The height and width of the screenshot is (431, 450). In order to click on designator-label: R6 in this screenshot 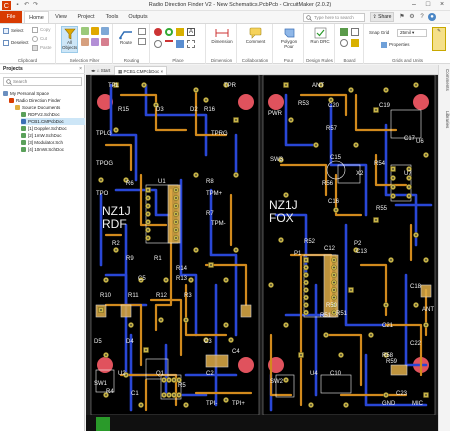, I will do `click(130, 184)`.